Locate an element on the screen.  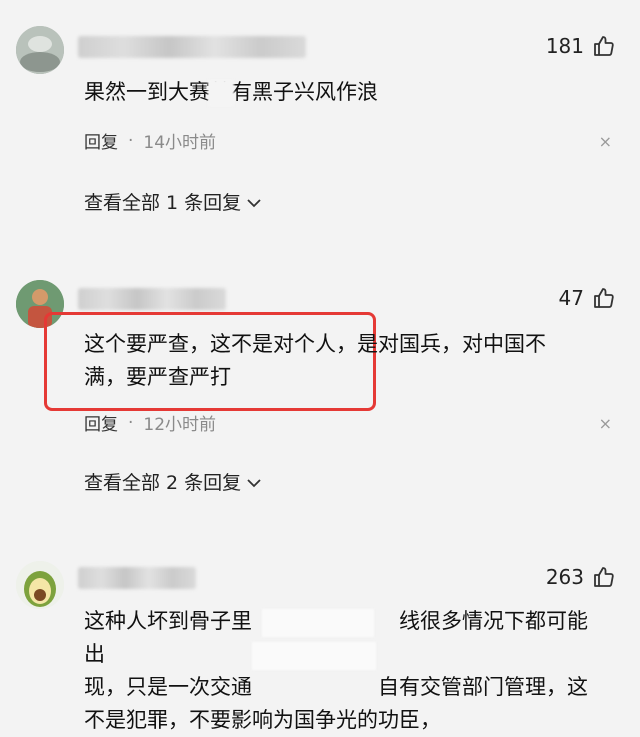
comment-text-line-2: 现，只是一次交通 自有交管部门管理，这 is located at coordinates (336, 687).